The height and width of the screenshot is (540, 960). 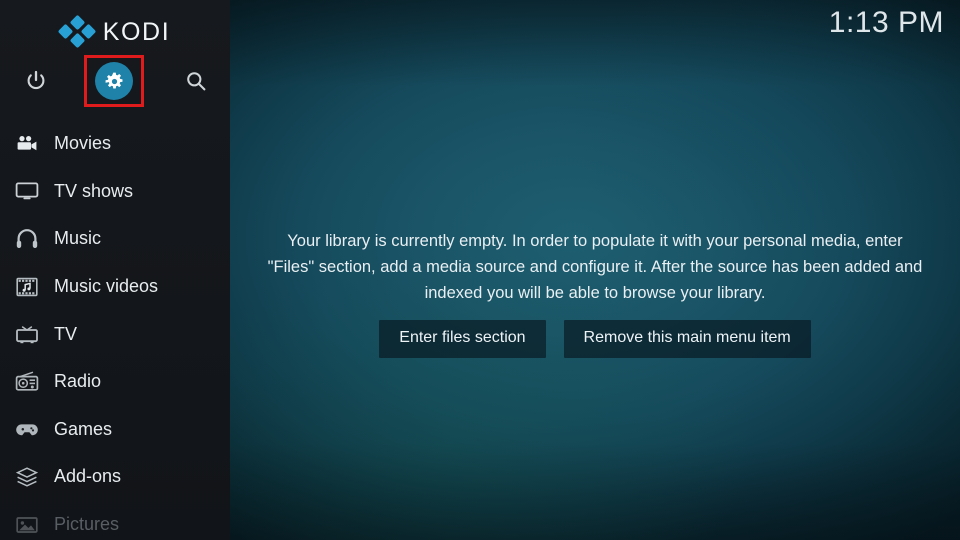 I want to click on sidebar-item-pictures: Pictures, so click(x=115, y=520).